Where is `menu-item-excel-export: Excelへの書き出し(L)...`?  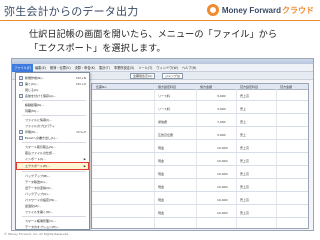 menu-item-excel-export: Excelへの書き出し(L)... is located at coordinates (52, 138).